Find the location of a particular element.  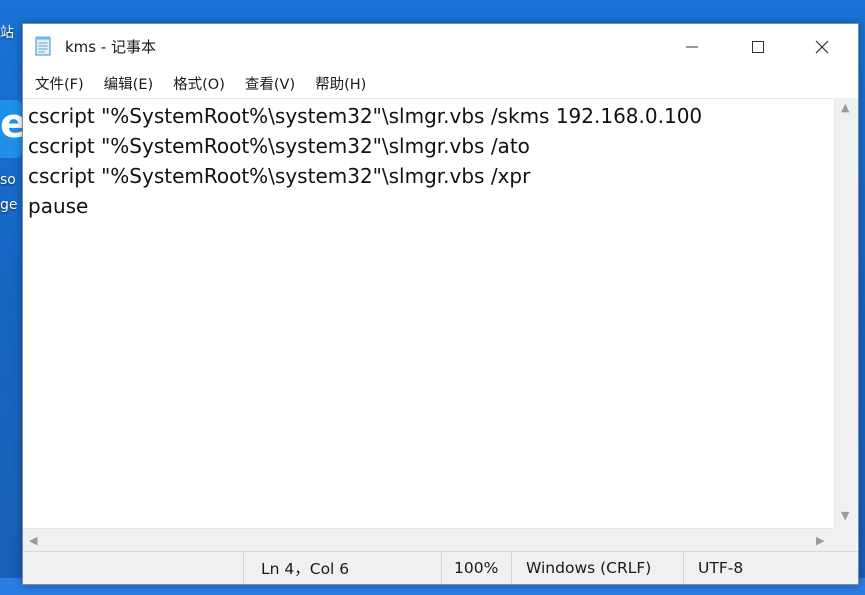

minimize-icon is located at coordinates (692, 46).